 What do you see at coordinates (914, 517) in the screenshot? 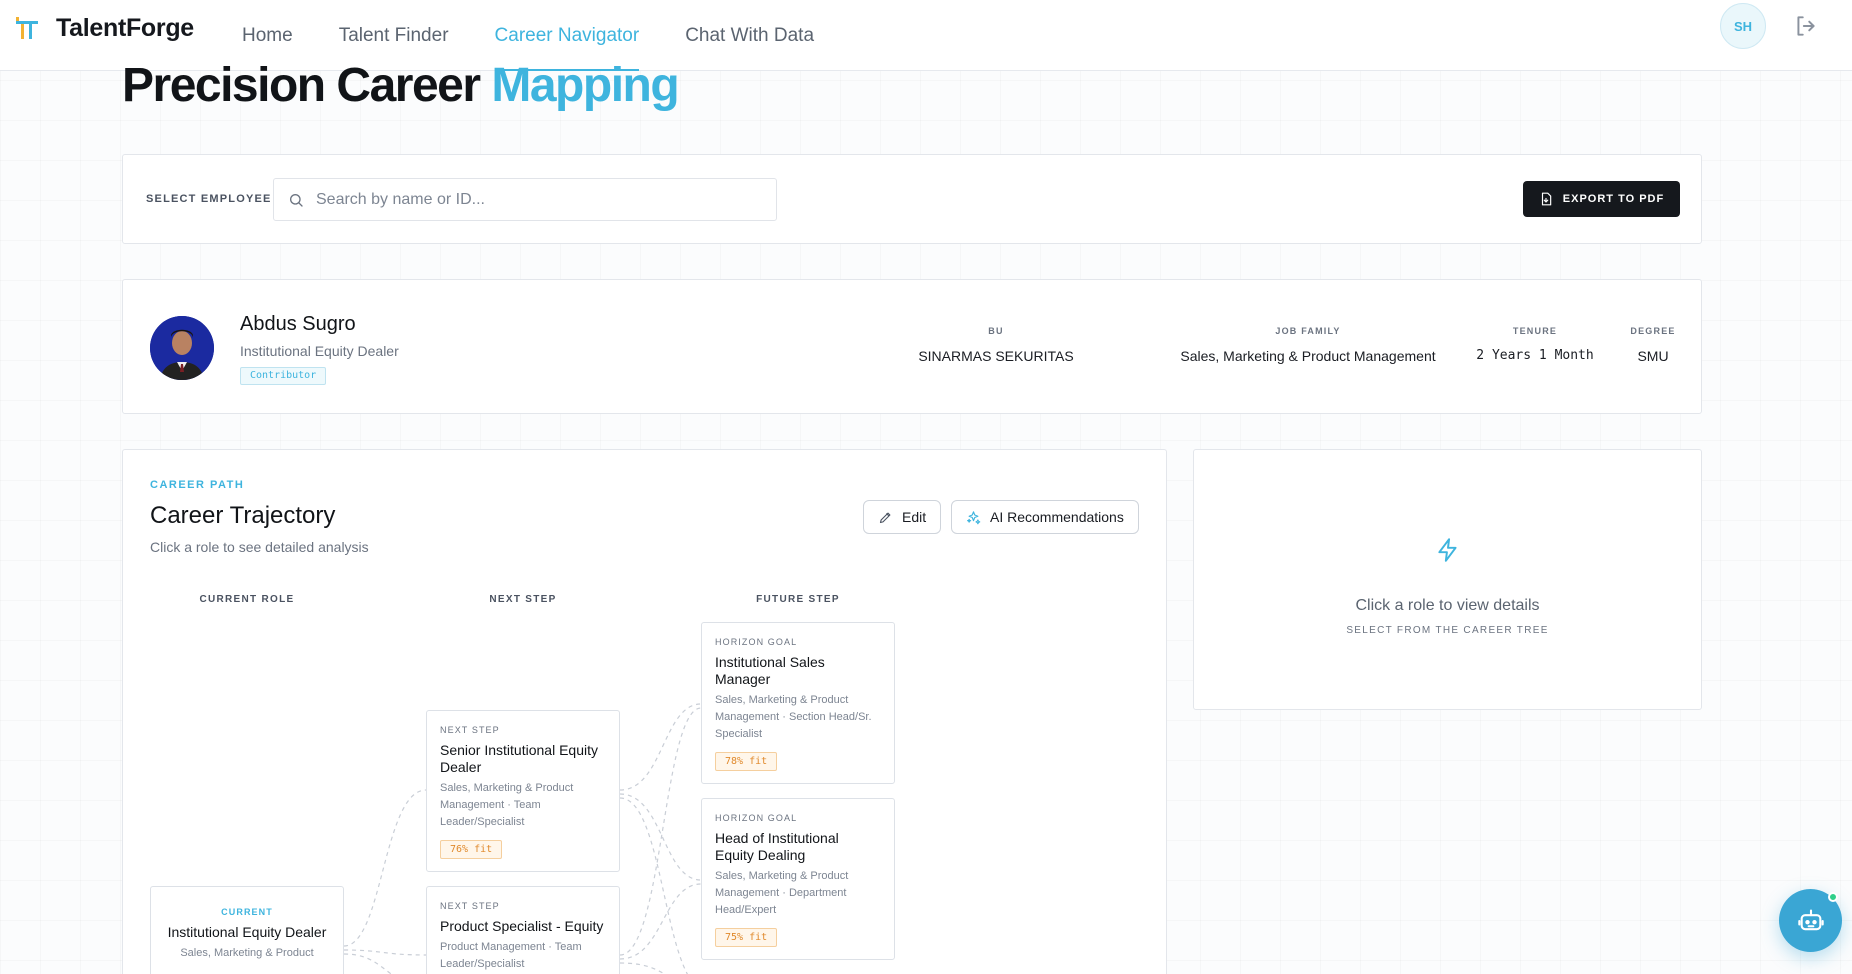
I see `edit-label: Edit` at bounding box center [914, 517].